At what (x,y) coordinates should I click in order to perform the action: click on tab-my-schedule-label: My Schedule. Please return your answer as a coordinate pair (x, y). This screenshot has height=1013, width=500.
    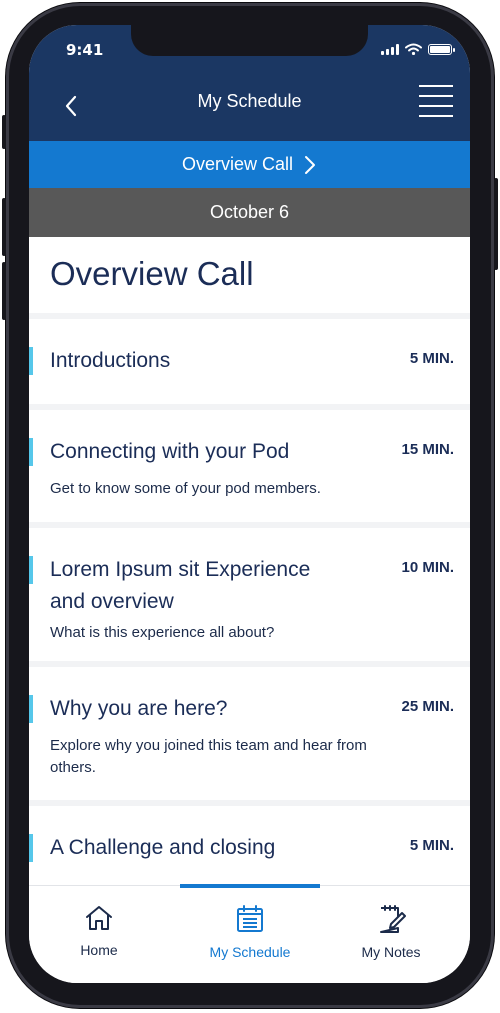
    Looking at the image, I should click on (250, 952).